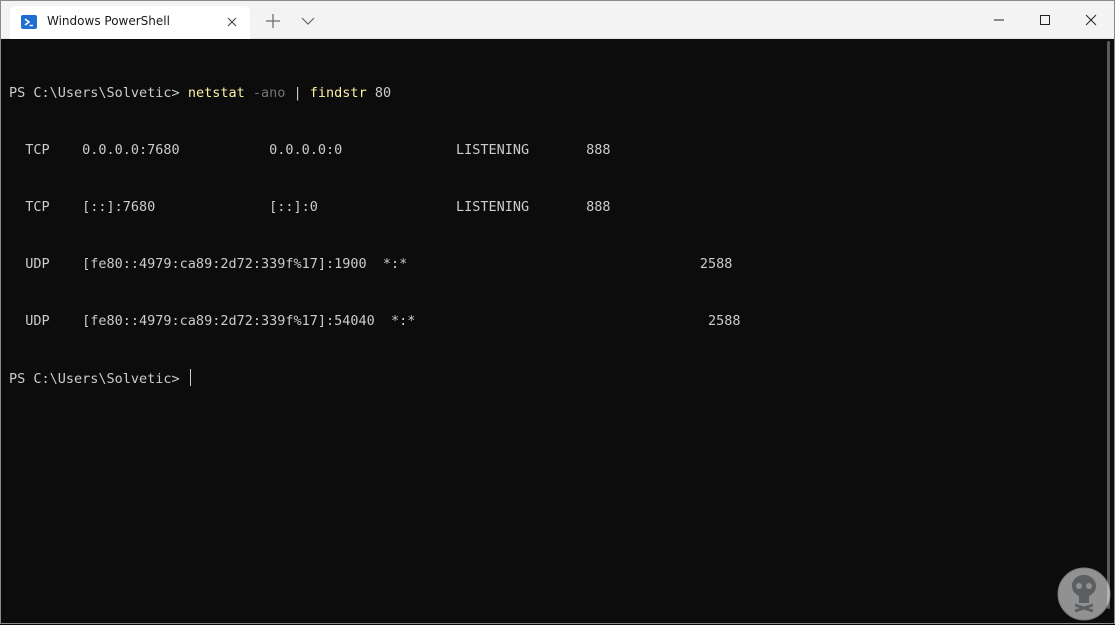 This screenshot has height=625, width=1115. I want to click on text-cursor, so click(190, 377).